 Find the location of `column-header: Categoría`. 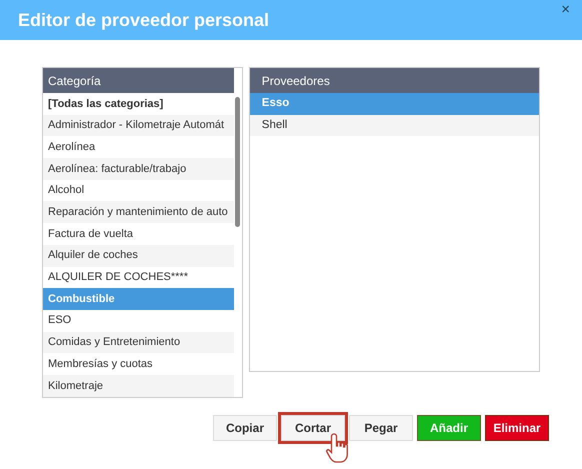

column-header: Categoría is located at coordinates (138, 80).